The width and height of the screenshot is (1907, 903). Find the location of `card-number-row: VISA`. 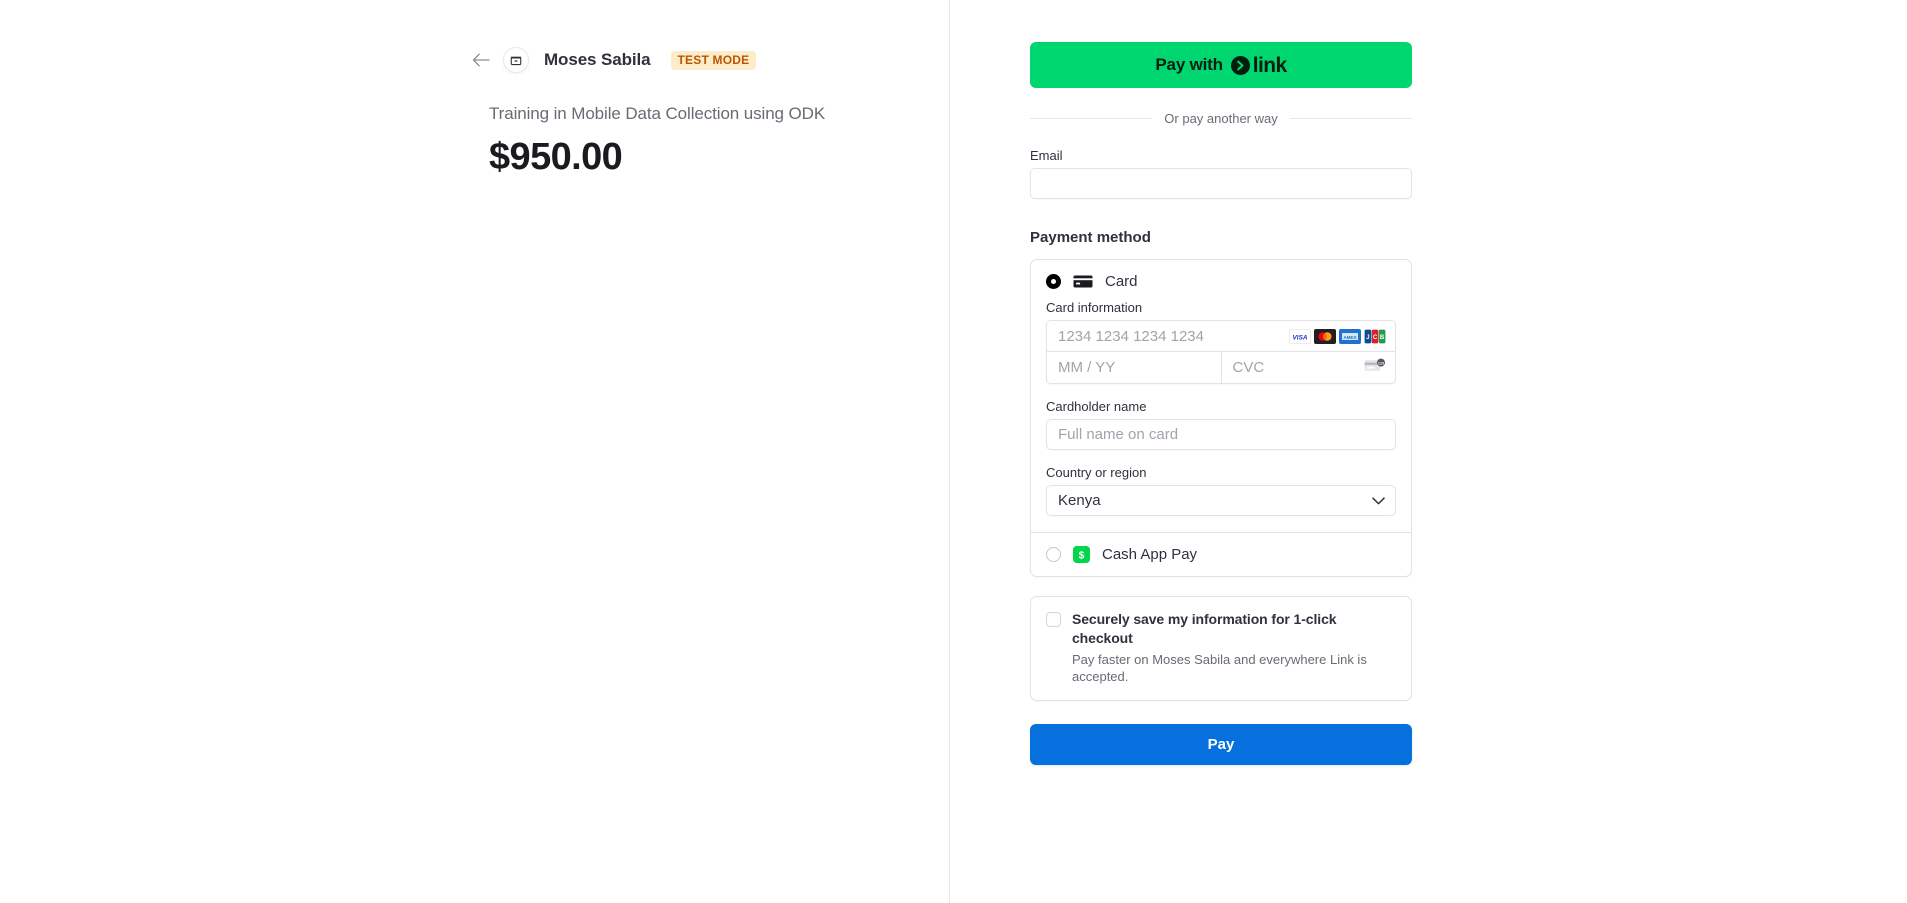

card-number-row: VISA is located at coordinates (1221, 336).